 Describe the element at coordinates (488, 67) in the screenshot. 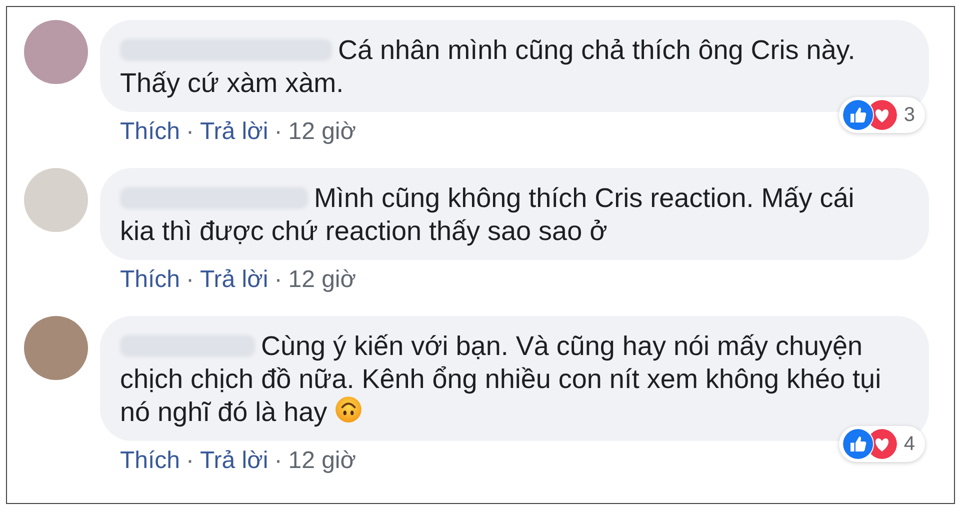

I see `comment-text: Cá nhân mình cũng chả thích ông Cris này. Thấy cứ xàm xàm.` at that location.